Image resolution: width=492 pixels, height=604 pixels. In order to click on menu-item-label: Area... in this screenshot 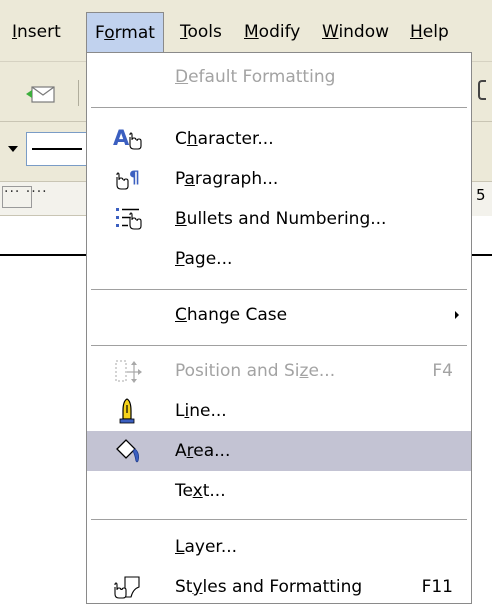, I will do `click(203, 451)`.